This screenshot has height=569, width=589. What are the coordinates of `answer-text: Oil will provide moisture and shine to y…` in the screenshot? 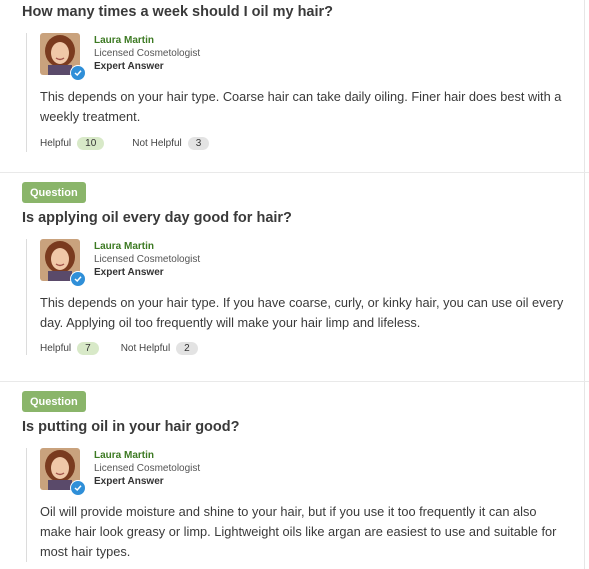 It's located at (298, 531).